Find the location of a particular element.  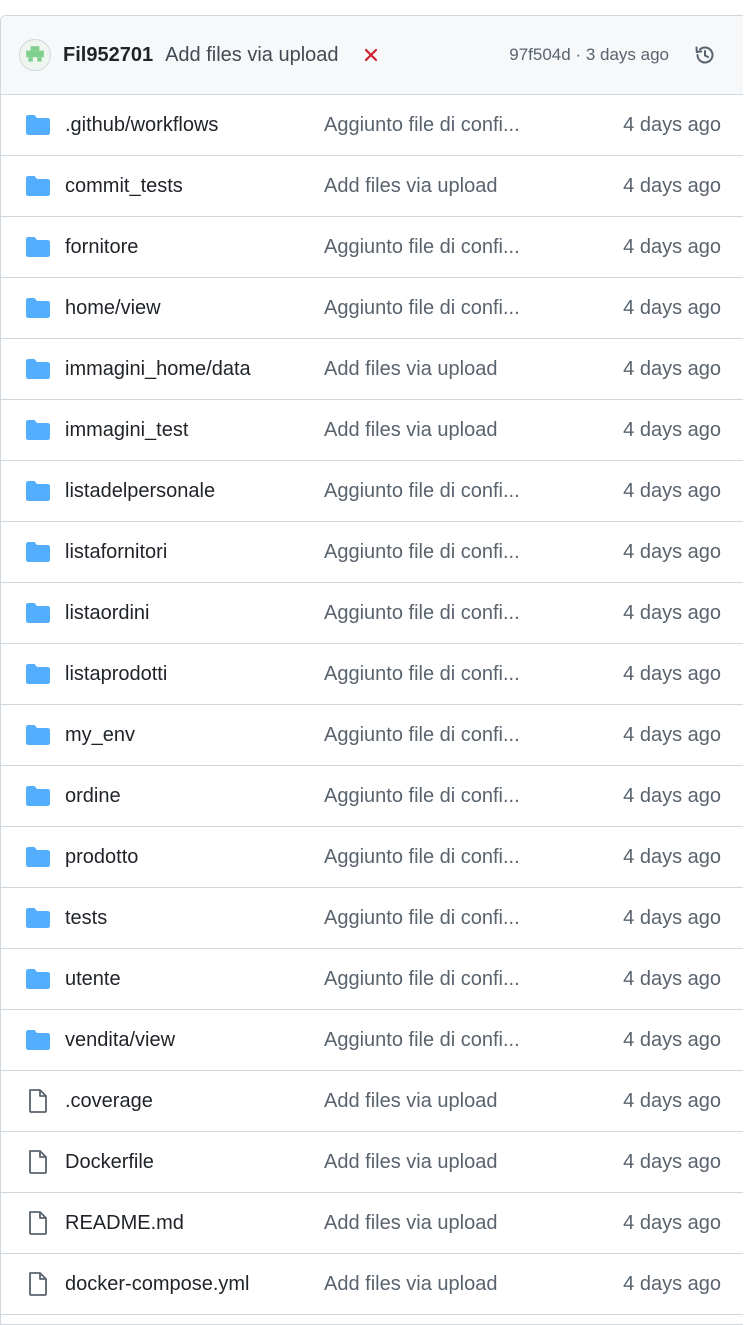

file-name-link: prodotto is located at coordinates (101, 857).